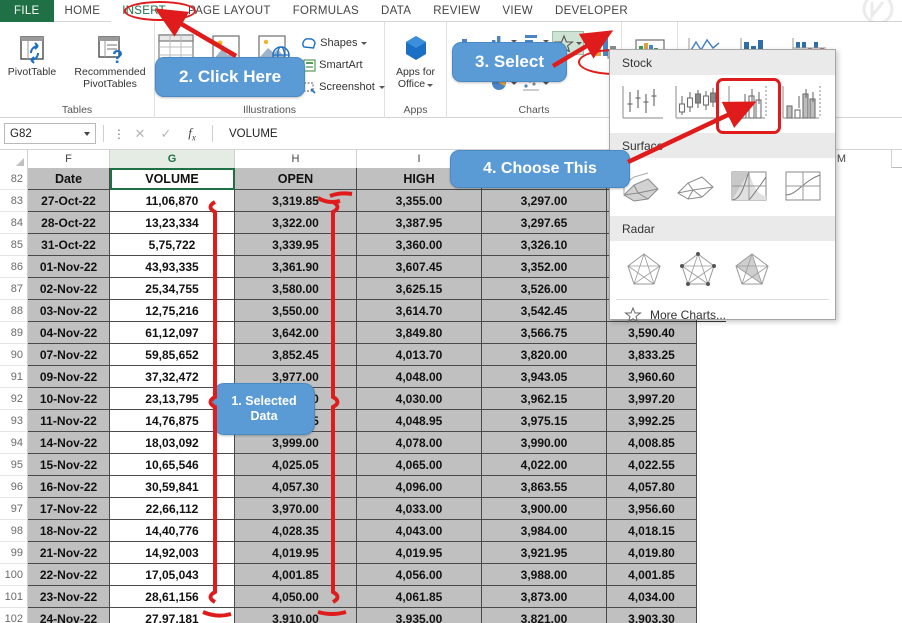 The image size is (902, 623). What do you see at coordinates (652, 575) in the screenshot?
I see `cell-K100: 4,001.85` at bounding box center [652, 575].